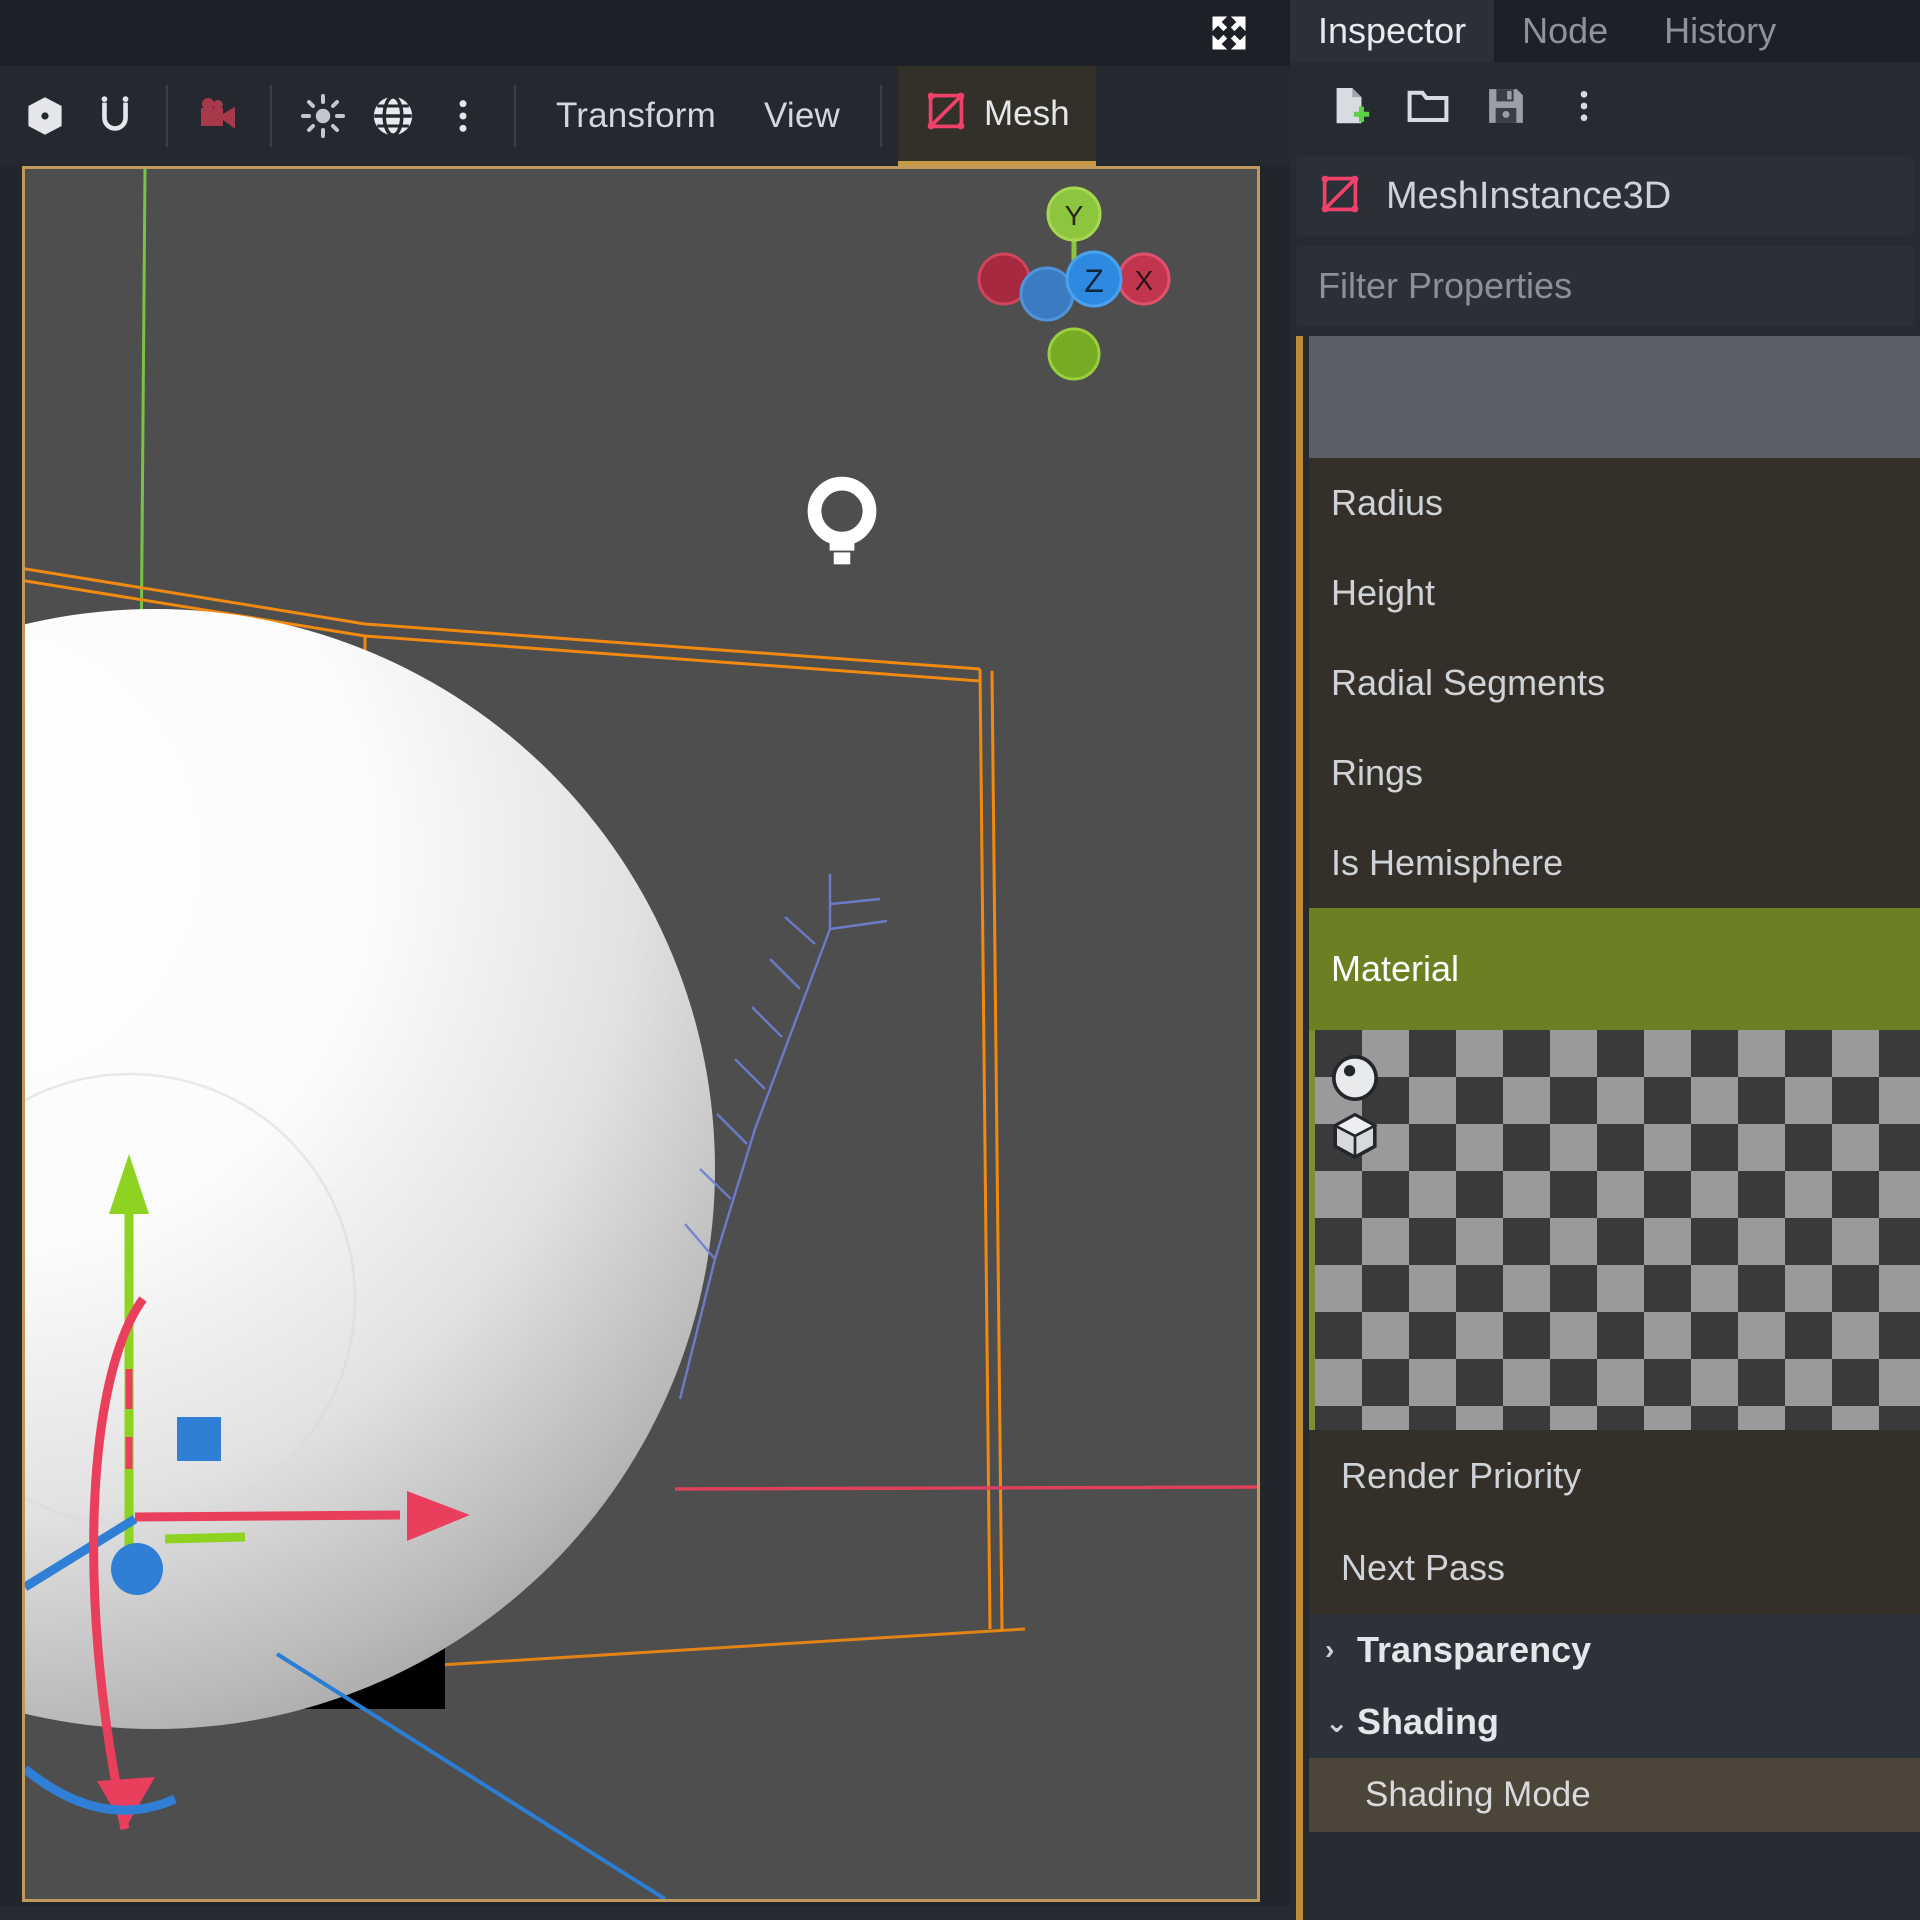  I want to click on tab-node: Node, so click(1565, 31).